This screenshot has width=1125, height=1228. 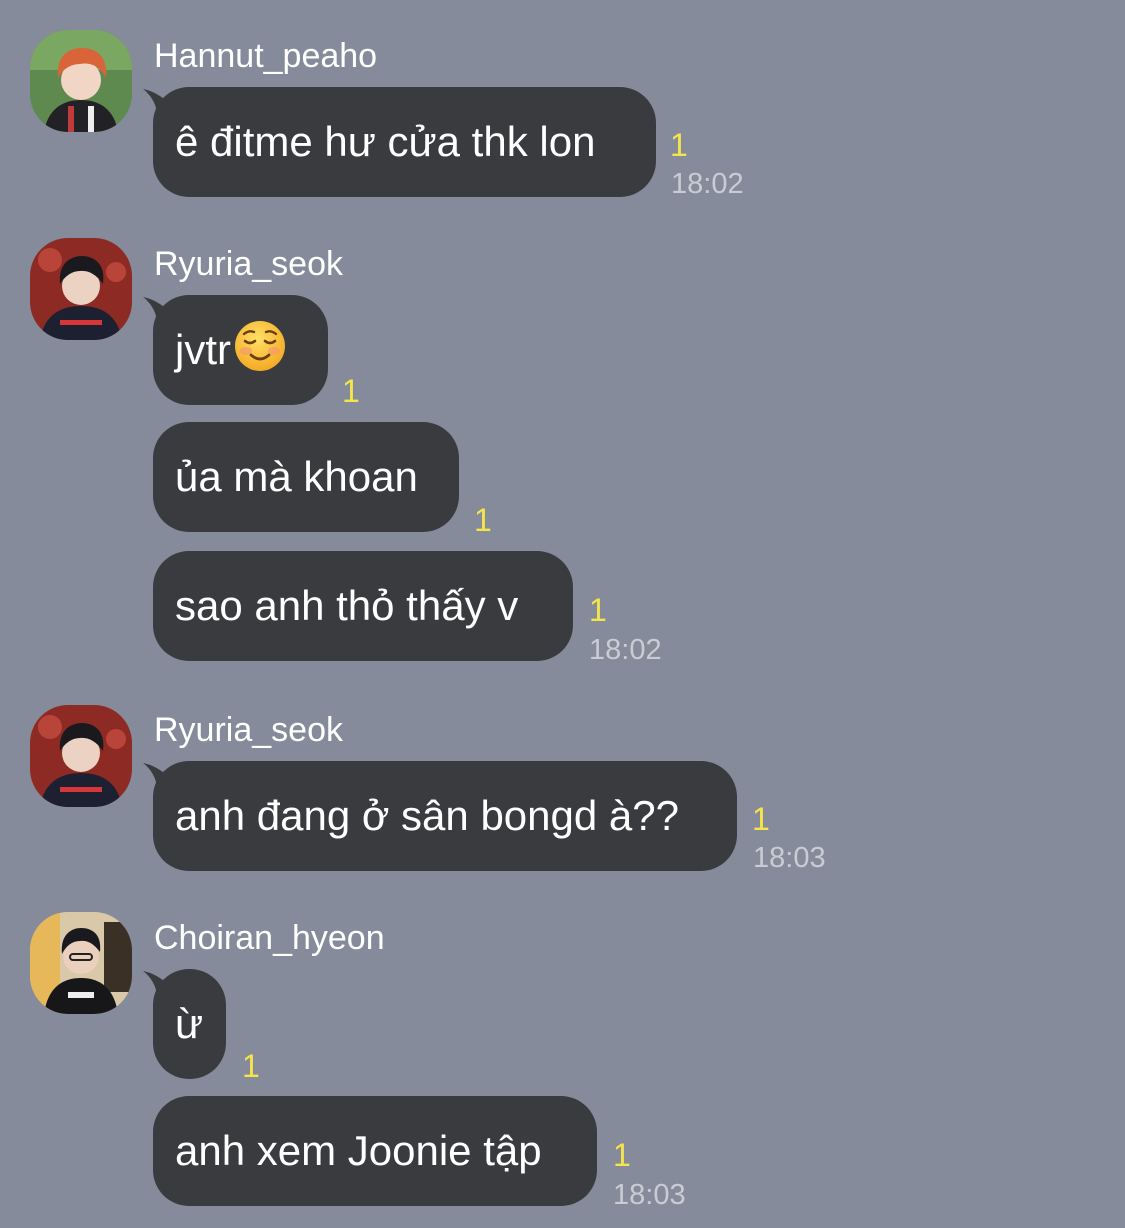 I want to click on message-text: anh đang ở sân bongd à??, so click(x=427, y=815).